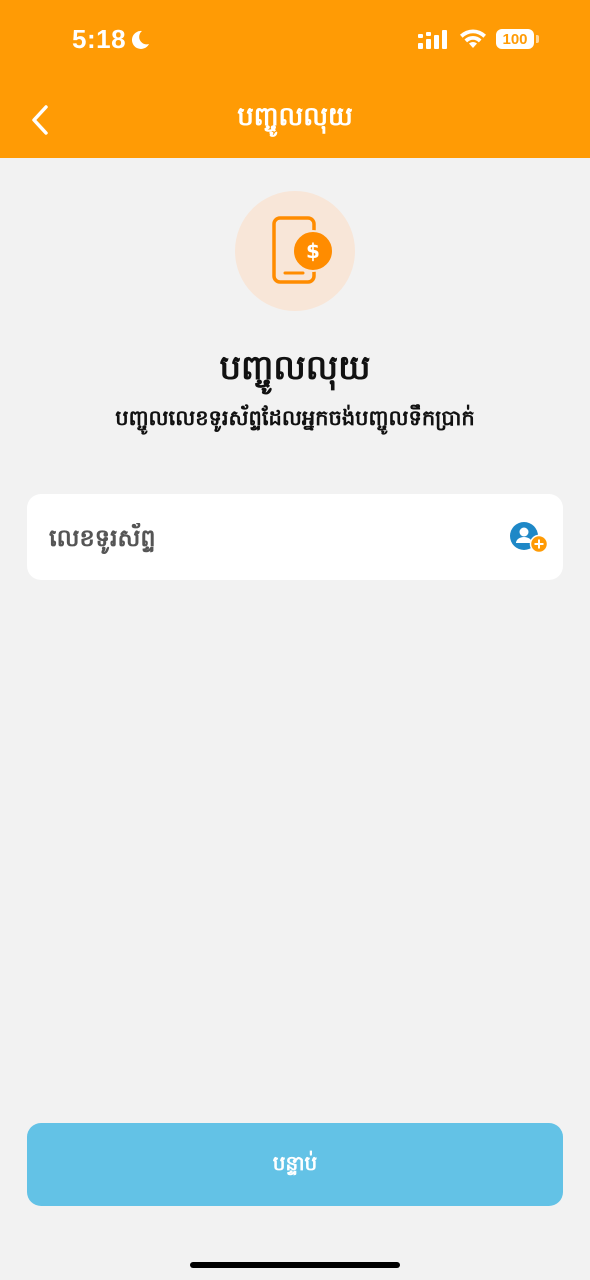 The width and height of the screenshot is (590, 1280). Describe the element at coordinates (295, 368) in the screenshot. I see `page-title: បញ្ចូលលុយ` at that location.